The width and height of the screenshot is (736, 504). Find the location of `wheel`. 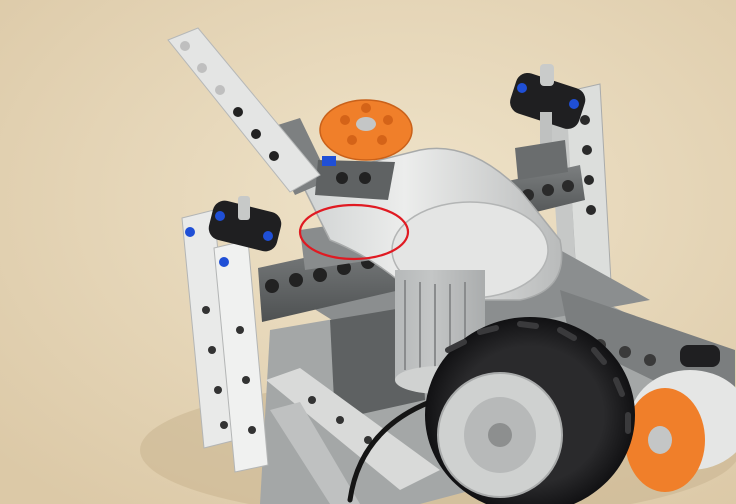

wheel is located at coordinates (530, 410).